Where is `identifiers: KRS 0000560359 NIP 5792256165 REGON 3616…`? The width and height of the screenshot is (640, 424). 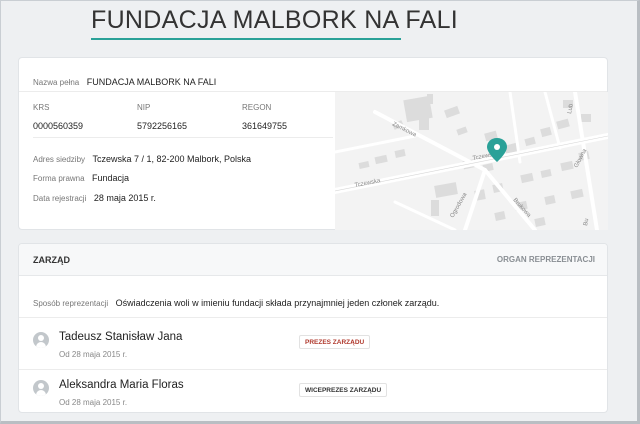
identifiers: KRS 0000560359 NIP 5792256165 REGON 3616… is located at coordinates (188, 118).